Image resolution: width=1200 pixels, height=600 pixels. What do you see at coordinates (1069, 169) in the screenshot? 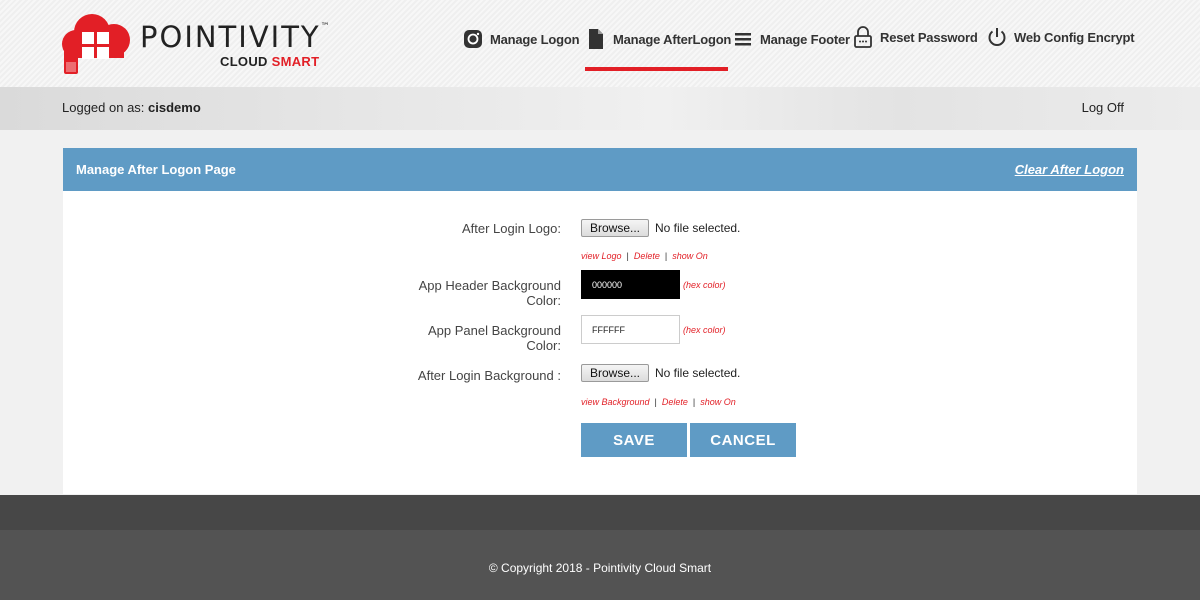
I see `clear-after-logon-link: Clear After Logon` at bounding box center [1069, 169].